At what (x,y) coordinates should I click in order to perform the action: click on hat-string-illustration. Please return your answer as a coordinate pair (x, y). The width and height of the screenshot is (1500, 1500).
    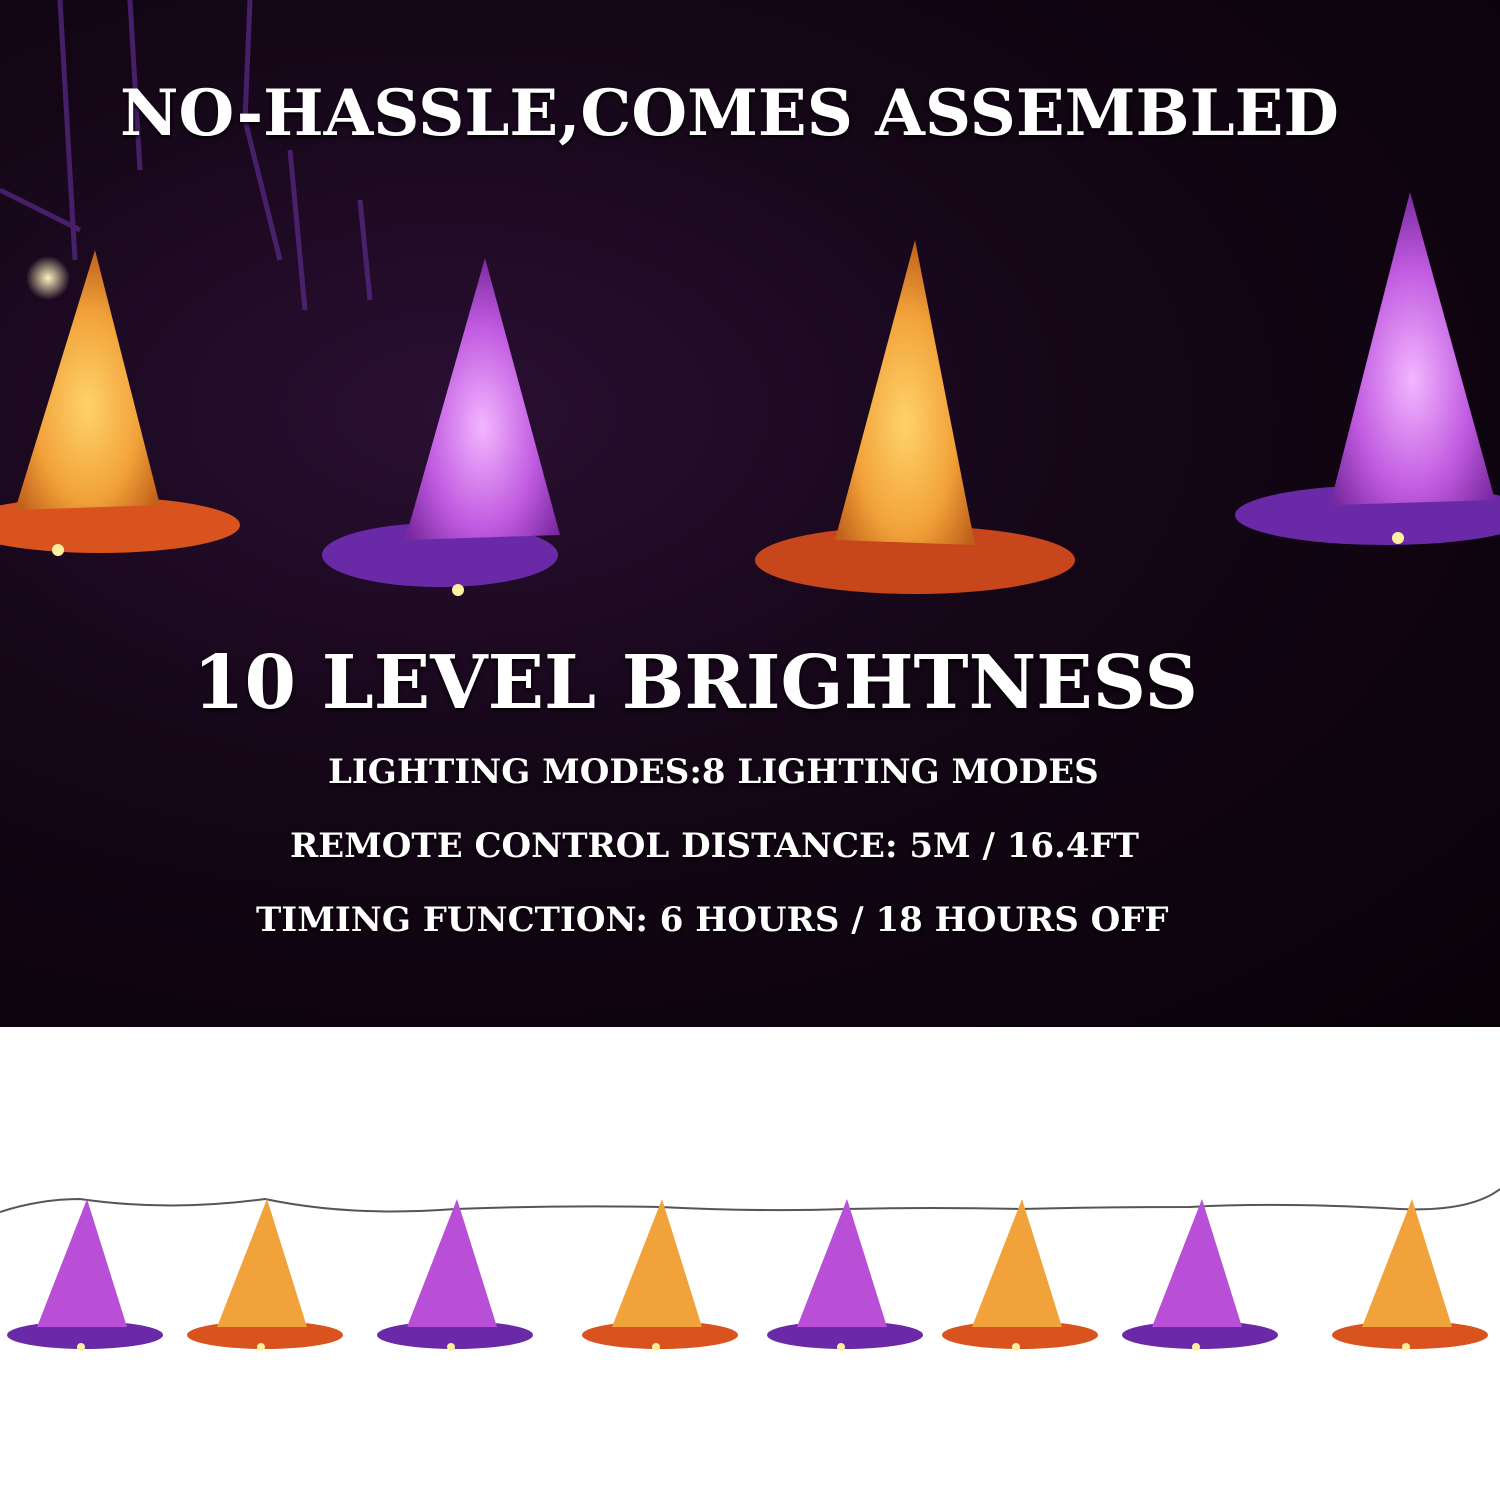
    Looking at the image, I should click on (750, 1269).